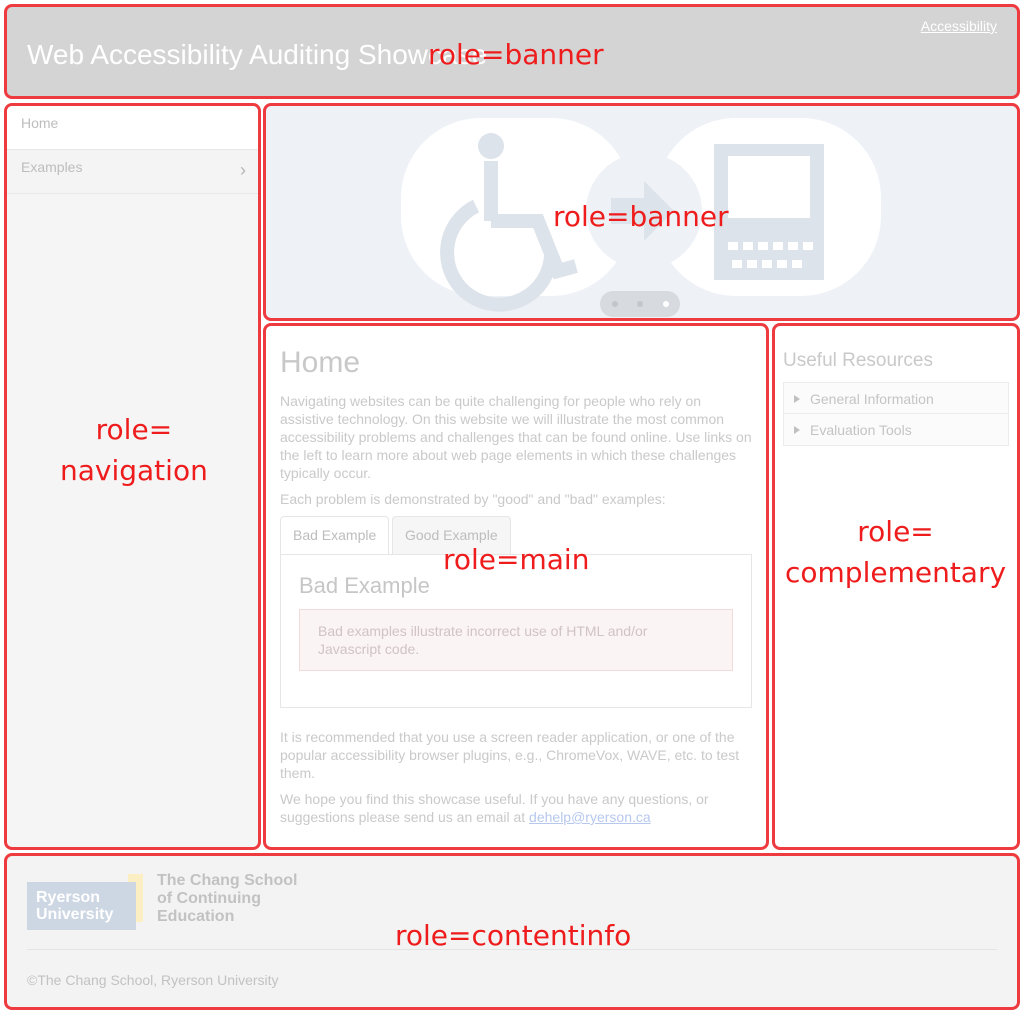 This screenshot has width=1024, height=1014. What do you see at coordinates (134, 450) in the screenshot?
I see `role-label-navigation: role= navigation` at bounding box center [134, 450].